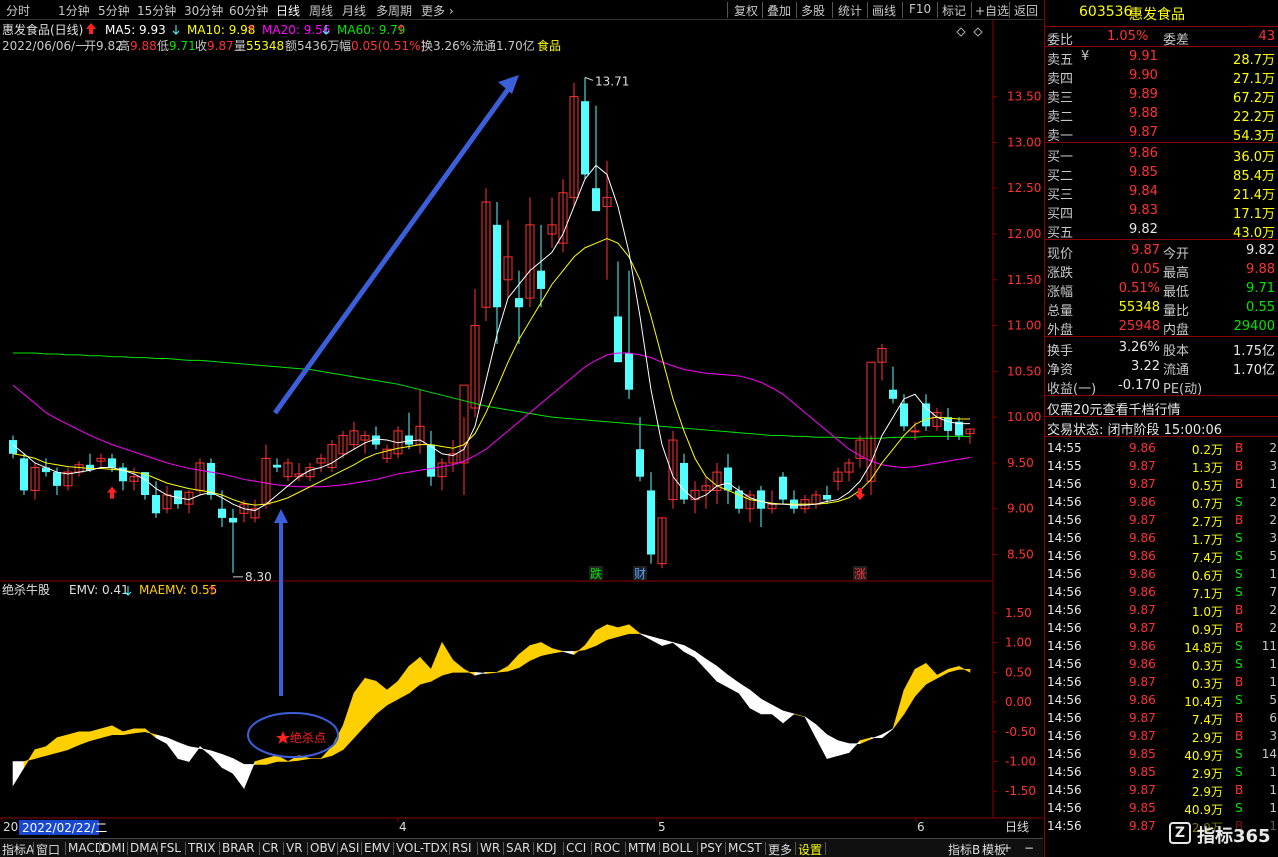 The width and height of the screenshot is (1278, 857). What do you see at coordinates (238, 848) in the screenshot?
I see `indicator-tab-7: BRAR` at bounding box center [238, 848].